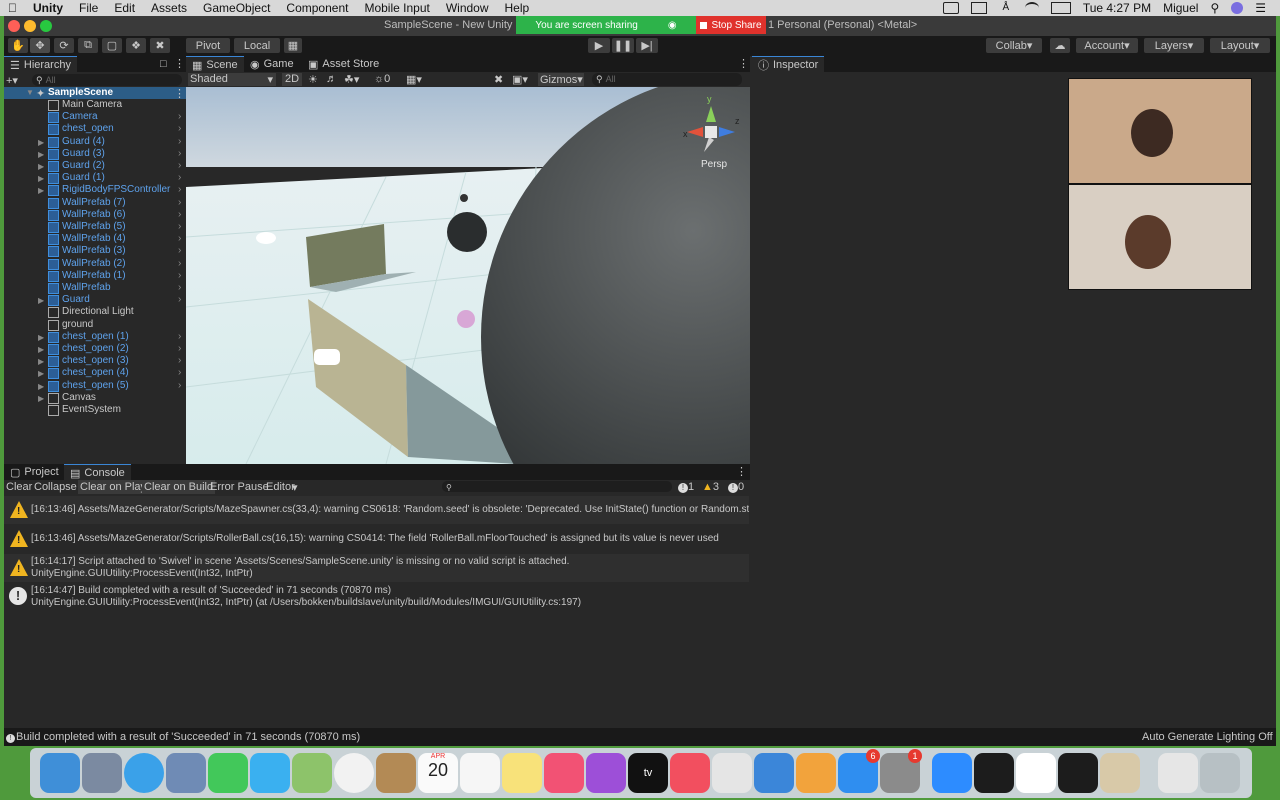 This screenshot has width=1280, height=800. What do you see at coordinates (95, 203) in the screenshot?
I see `hierarchy-item: WallPrefab (7) ›` at bounding box center [95, 203].